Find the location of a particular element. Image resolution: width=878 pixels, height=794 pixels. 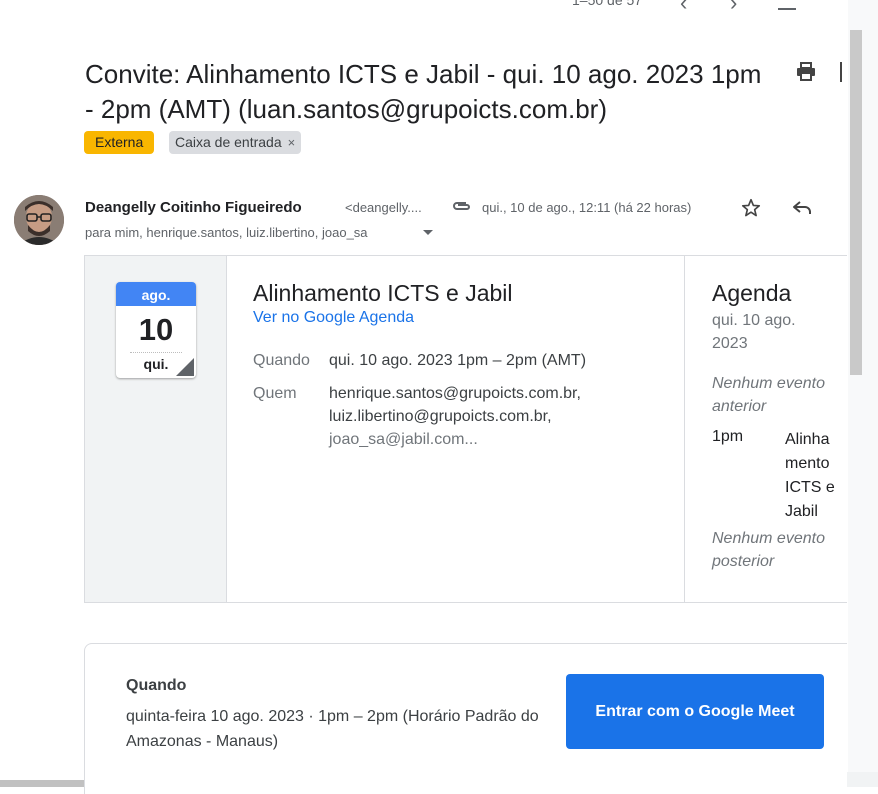

calendar-date-icon: ago. 10 qui. is located at coordinates (156, 330).